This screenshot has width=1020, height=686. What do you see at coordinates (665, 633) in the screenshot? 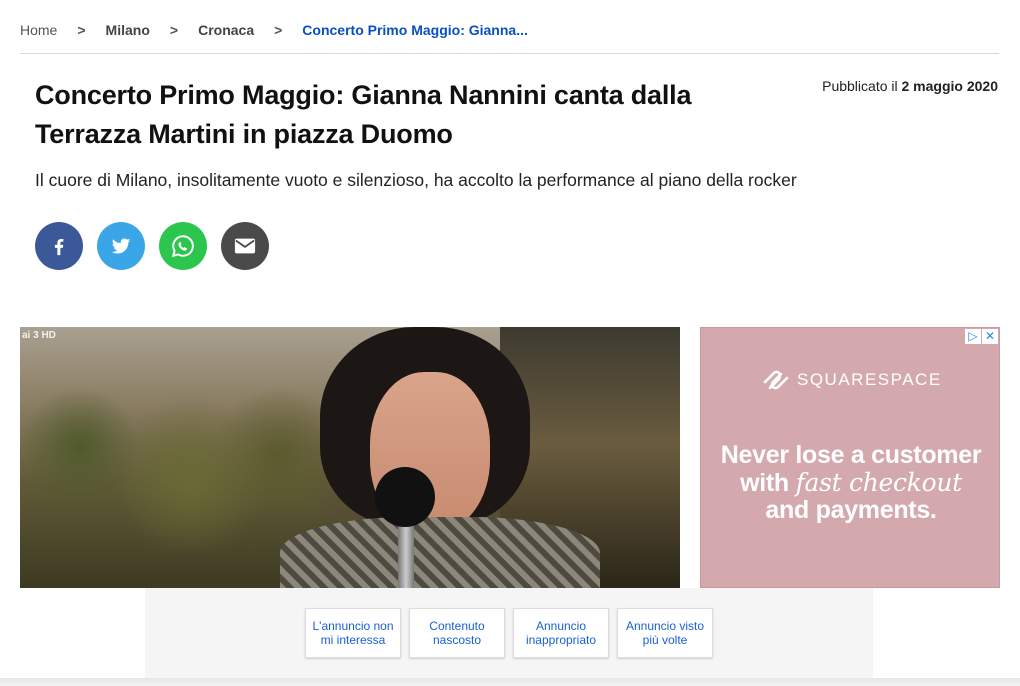
I see `ad-feedback-seen-too-often-button: Annuncio visto più volte` at bounding box center [665, 633].